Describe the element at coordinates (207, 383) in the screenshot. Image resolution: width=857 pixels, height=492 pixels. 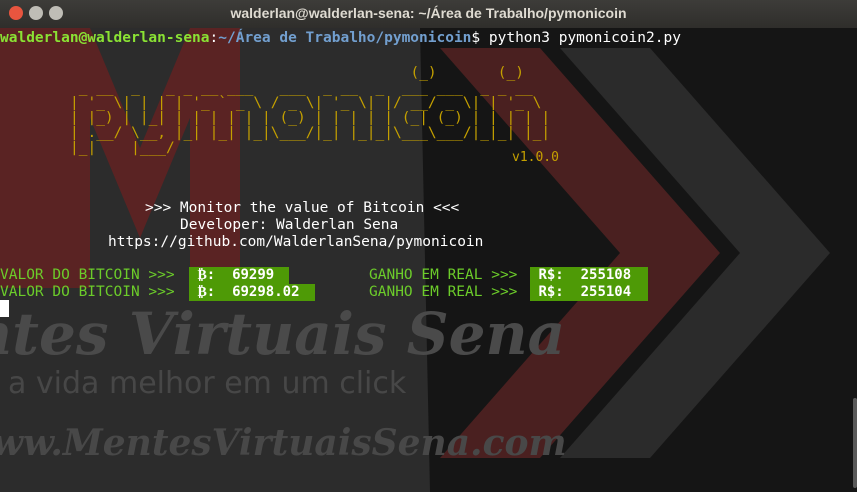
I see `watermark-slogan: a vida melhor em um click` at that location.